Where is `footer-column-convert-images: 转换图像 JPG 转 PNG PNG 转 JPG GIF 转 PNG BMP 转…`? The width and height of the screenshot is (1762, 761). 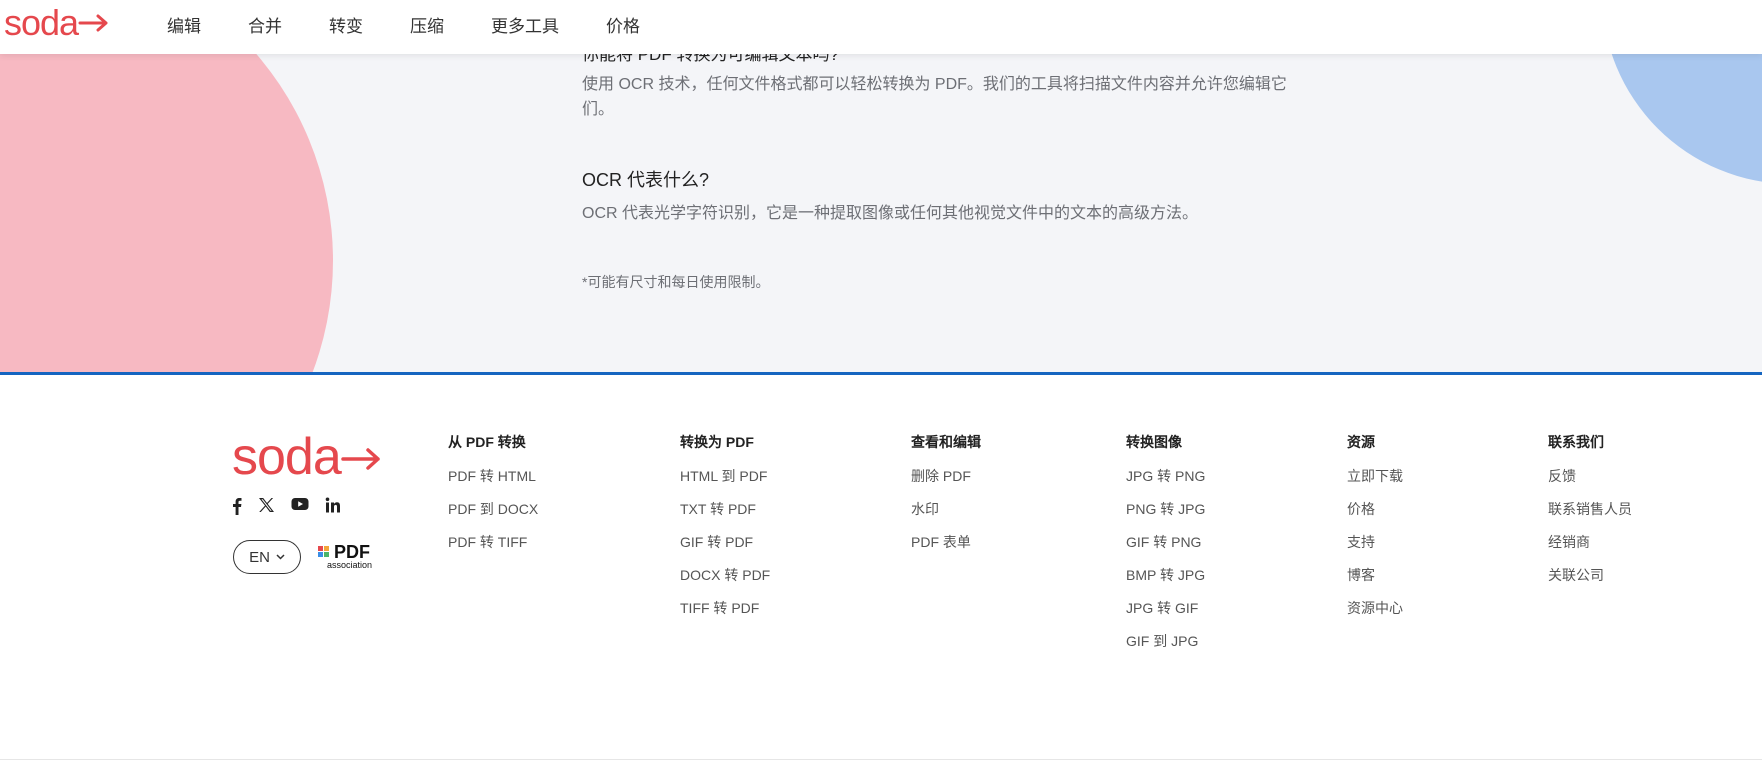 footer-column-convert-images: 转换图像 JPG 转 PNG PNG 转 JPG GIF 转 PNG BMP 转… is located at coordinates (1165, 548).